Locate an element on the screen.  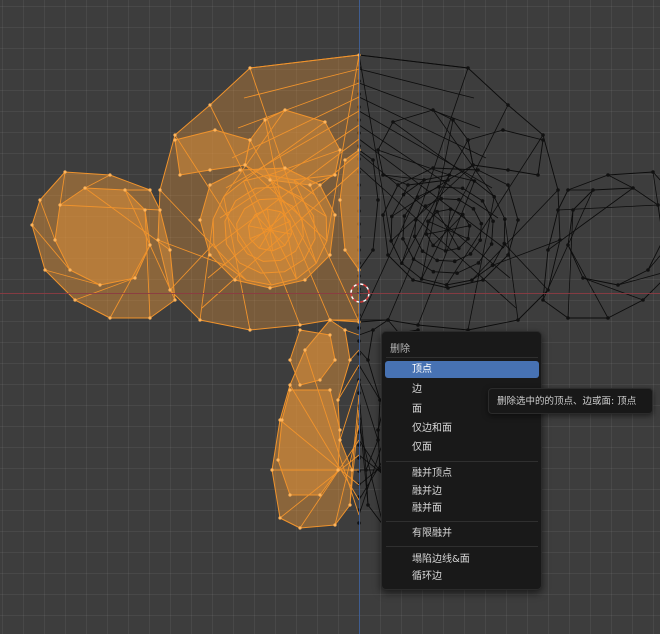
menu-item-collapse-edges-faces: 塌陷边线&面 is located at coordinates (462, 559).